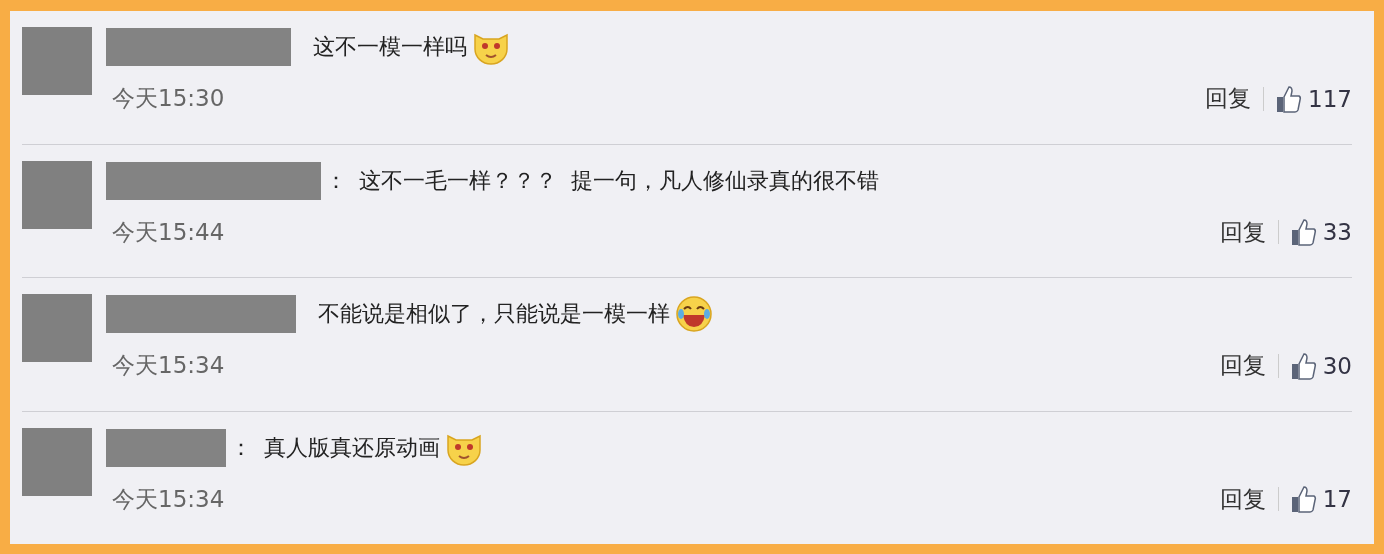 The width and height of the screenshot is (1384, 554). I want to click on like-button: 17, so click(1321, 499).